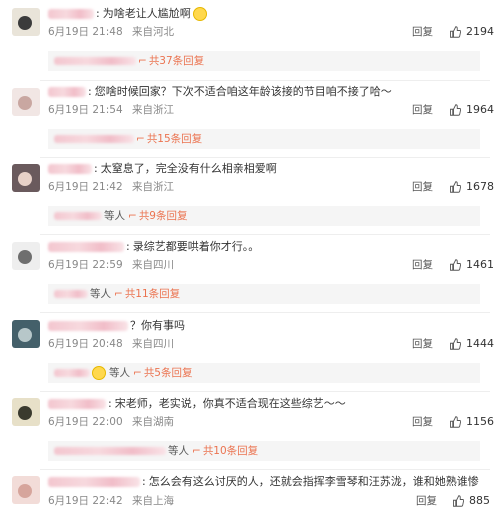  I want to click on comment-text: 太窒息了，完全没有什么相亲相爱啊, so click(188, 168).